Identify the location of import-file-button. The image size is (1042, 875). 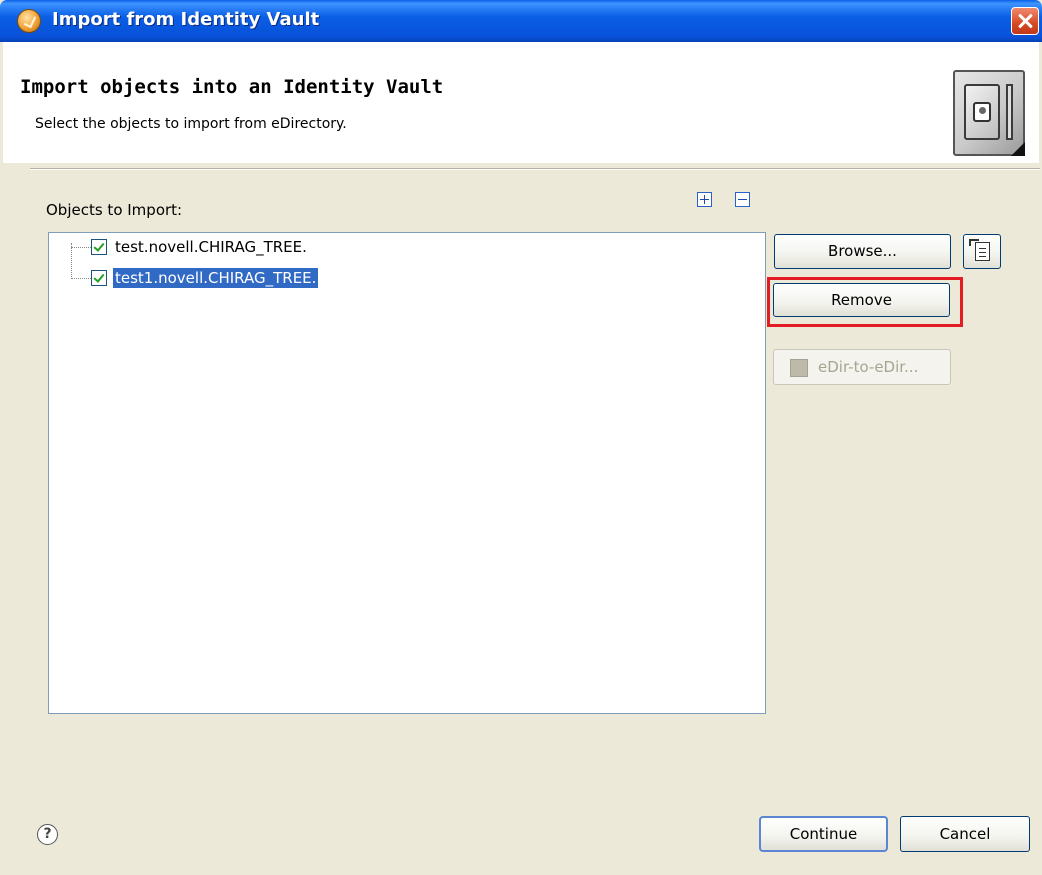
(982, 251).